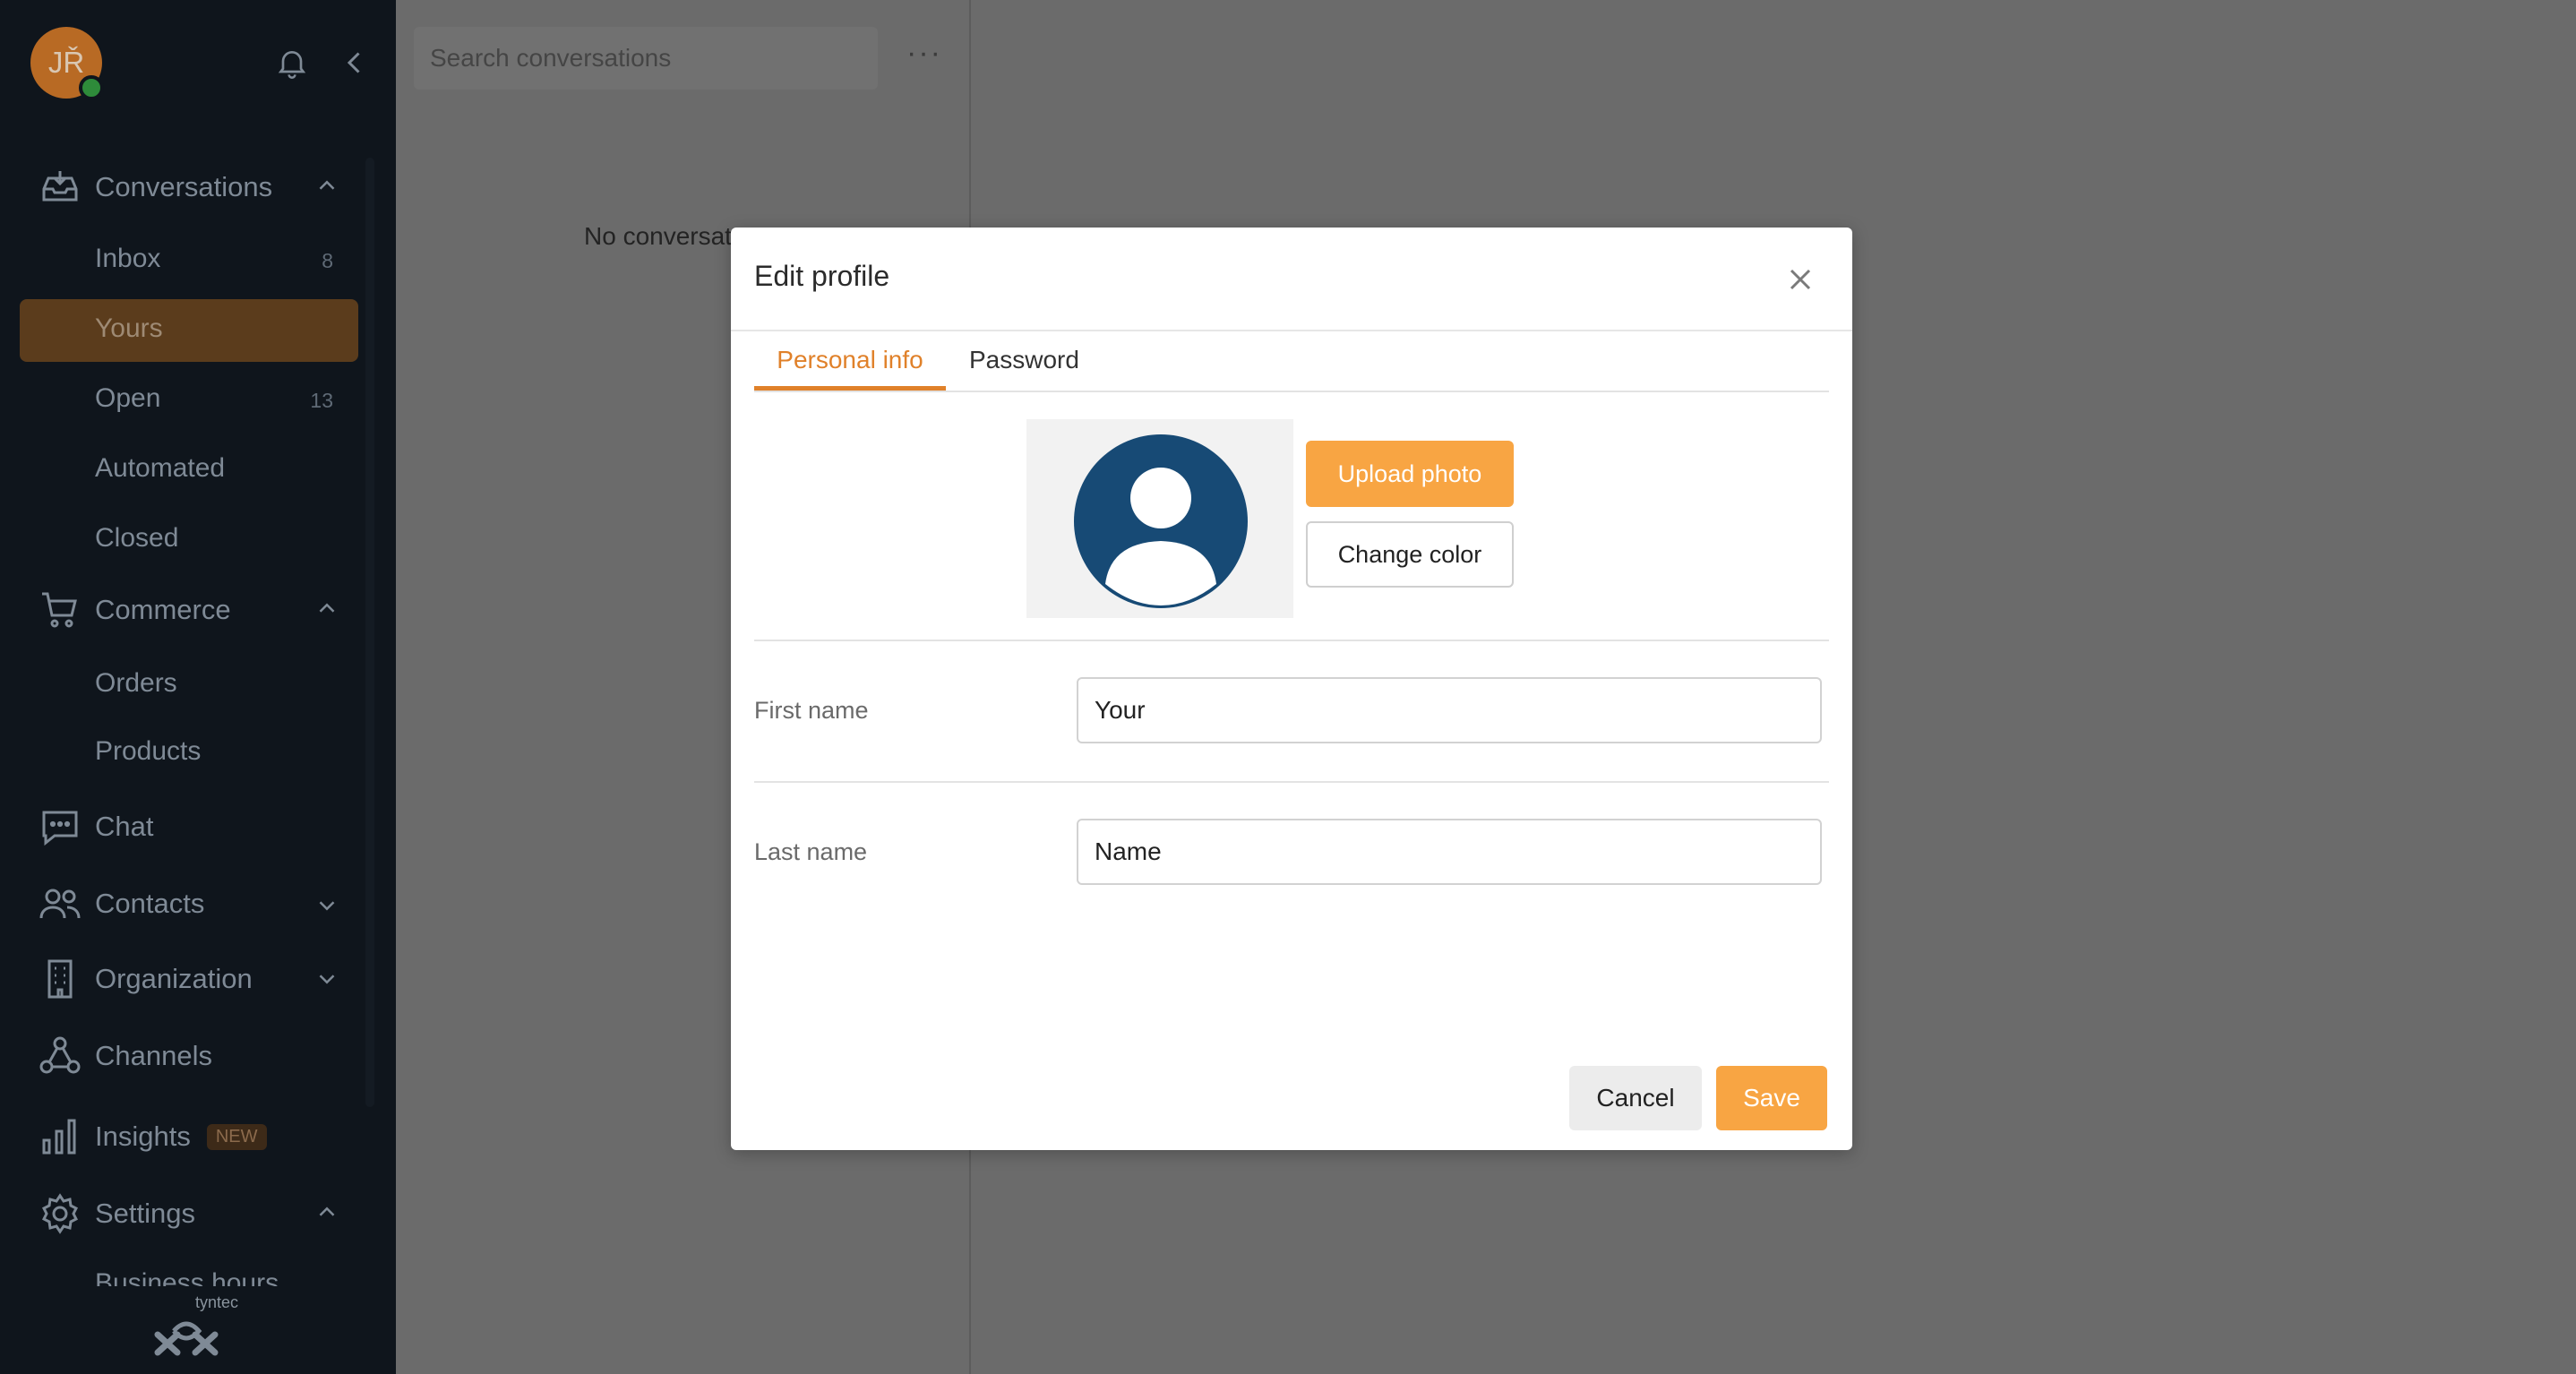  I want to click on nav-section-label: Commerce, so click(163, 609).